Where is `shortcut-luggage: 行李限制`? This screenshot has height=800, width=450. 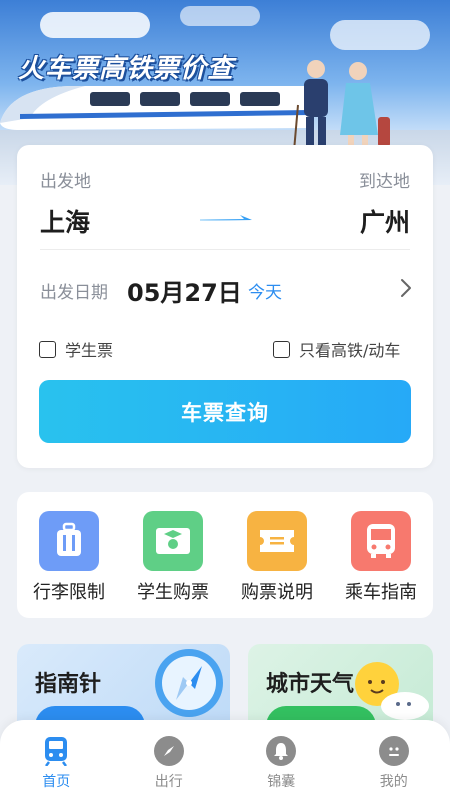
shortcut-luggage: 行李限制 is located at coordinates (69, 564).